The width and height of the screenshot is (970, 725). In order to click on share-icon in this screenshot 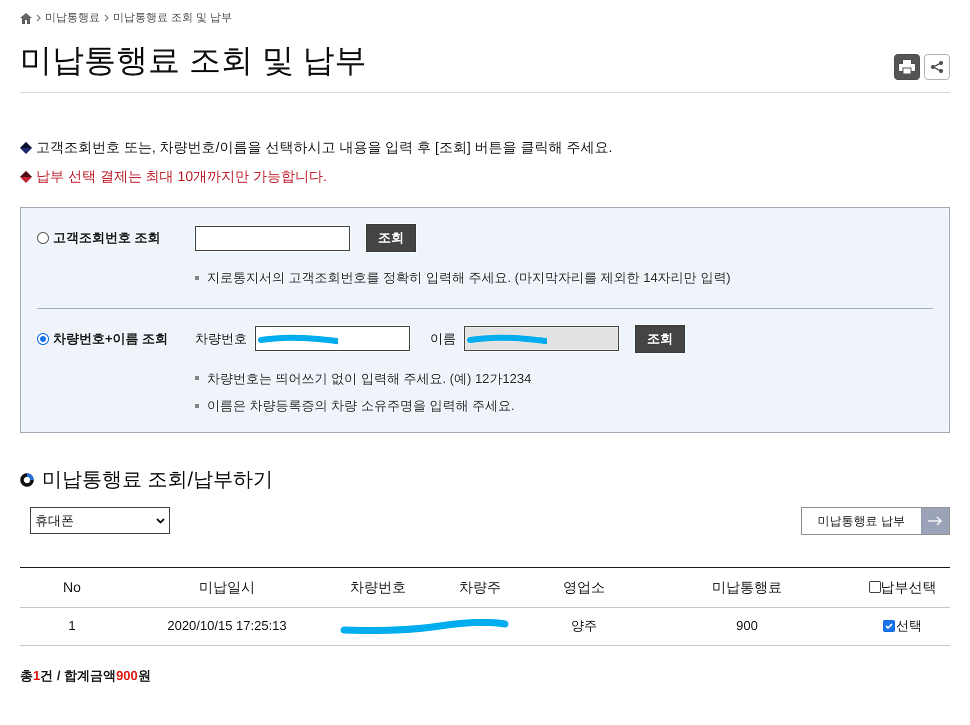, I will do `click(937, 67)`.